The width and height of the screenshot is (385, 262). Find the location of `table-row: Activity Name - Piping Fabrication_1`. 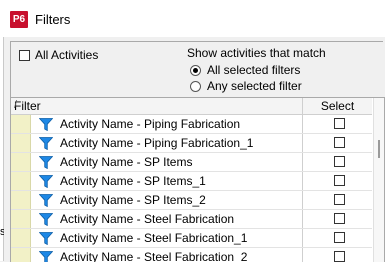

table-row: Activity Name - Piping Fabrication_1 is located at coordinates (191, 143).